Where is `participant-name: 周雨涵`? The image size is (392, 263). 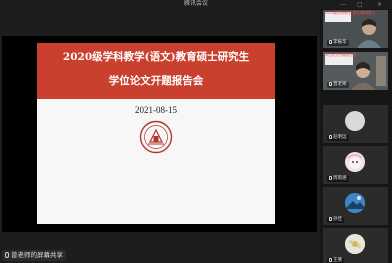 participant-name: 周雨涵 is located at coordinates (338, 179).